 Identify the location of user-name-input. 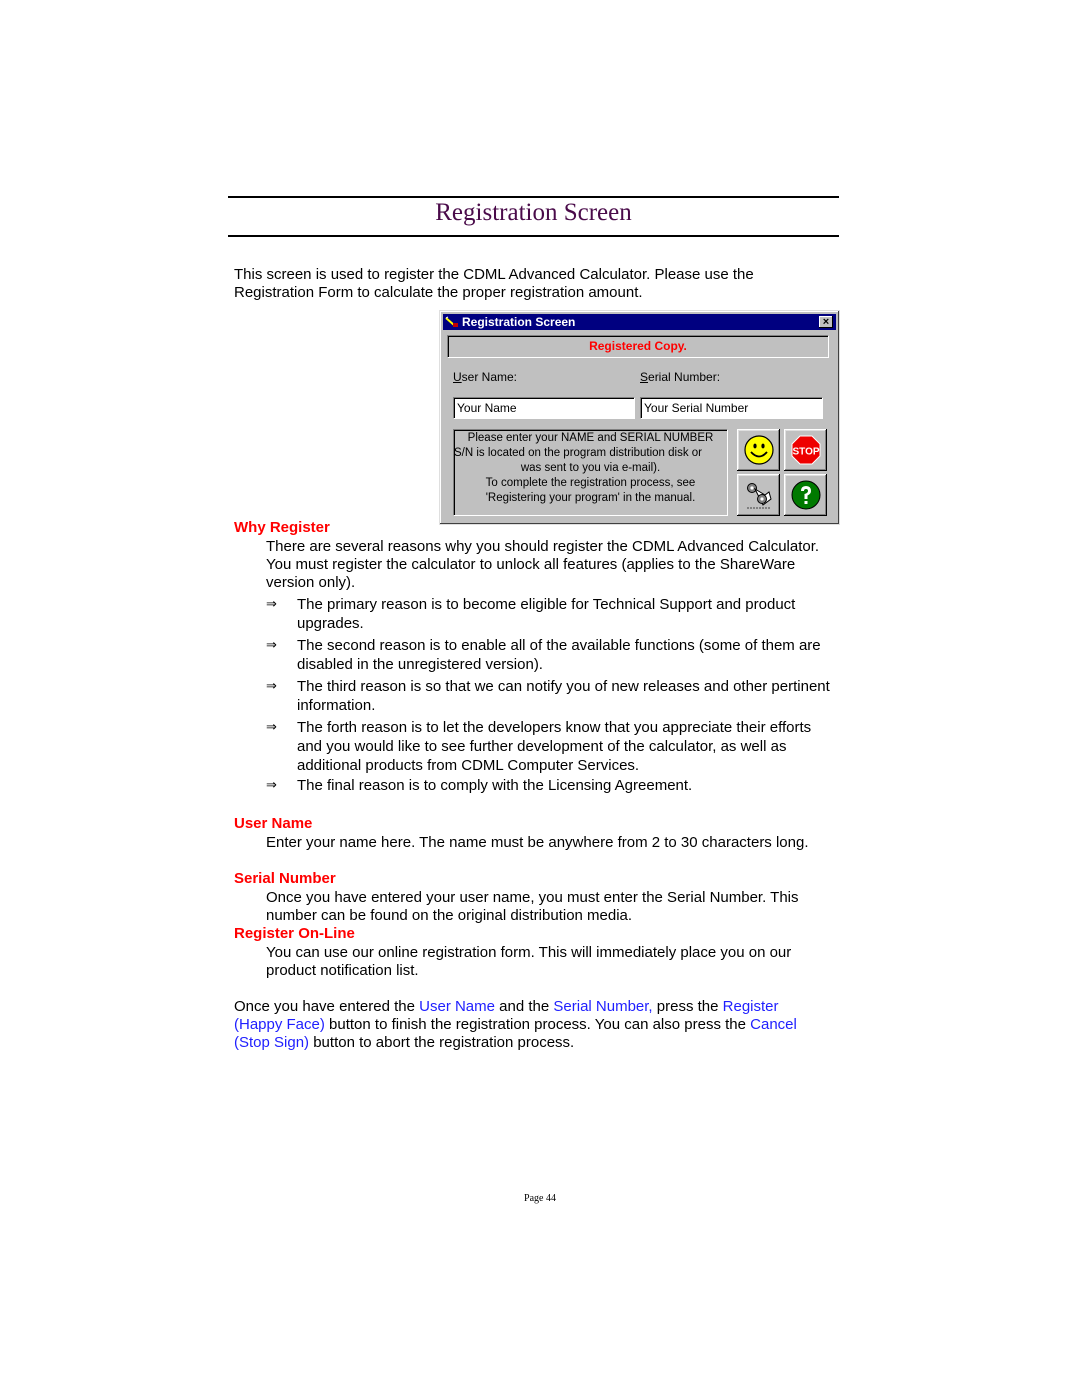
(544, 408).